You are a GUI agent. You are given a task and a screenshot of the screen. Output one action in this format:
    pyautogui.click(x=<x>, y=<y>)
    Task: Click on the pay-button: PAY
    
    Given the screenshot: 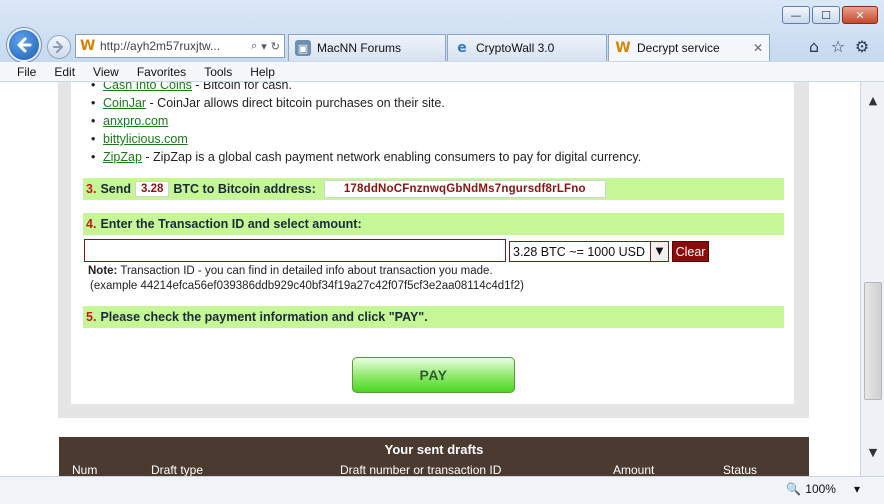 What is the action you would take?
    pyautogui.click(x=433, y=375)
    